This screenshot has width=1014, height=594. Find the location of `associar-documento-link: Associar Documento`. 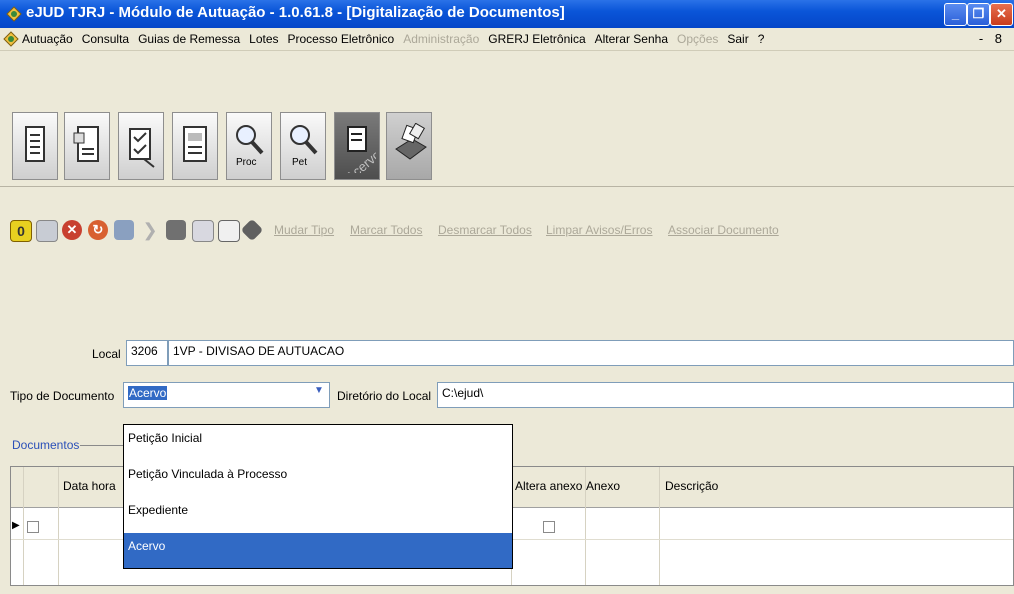

associar-documento-link: Associar Documento is located at coordinates (723, 230).